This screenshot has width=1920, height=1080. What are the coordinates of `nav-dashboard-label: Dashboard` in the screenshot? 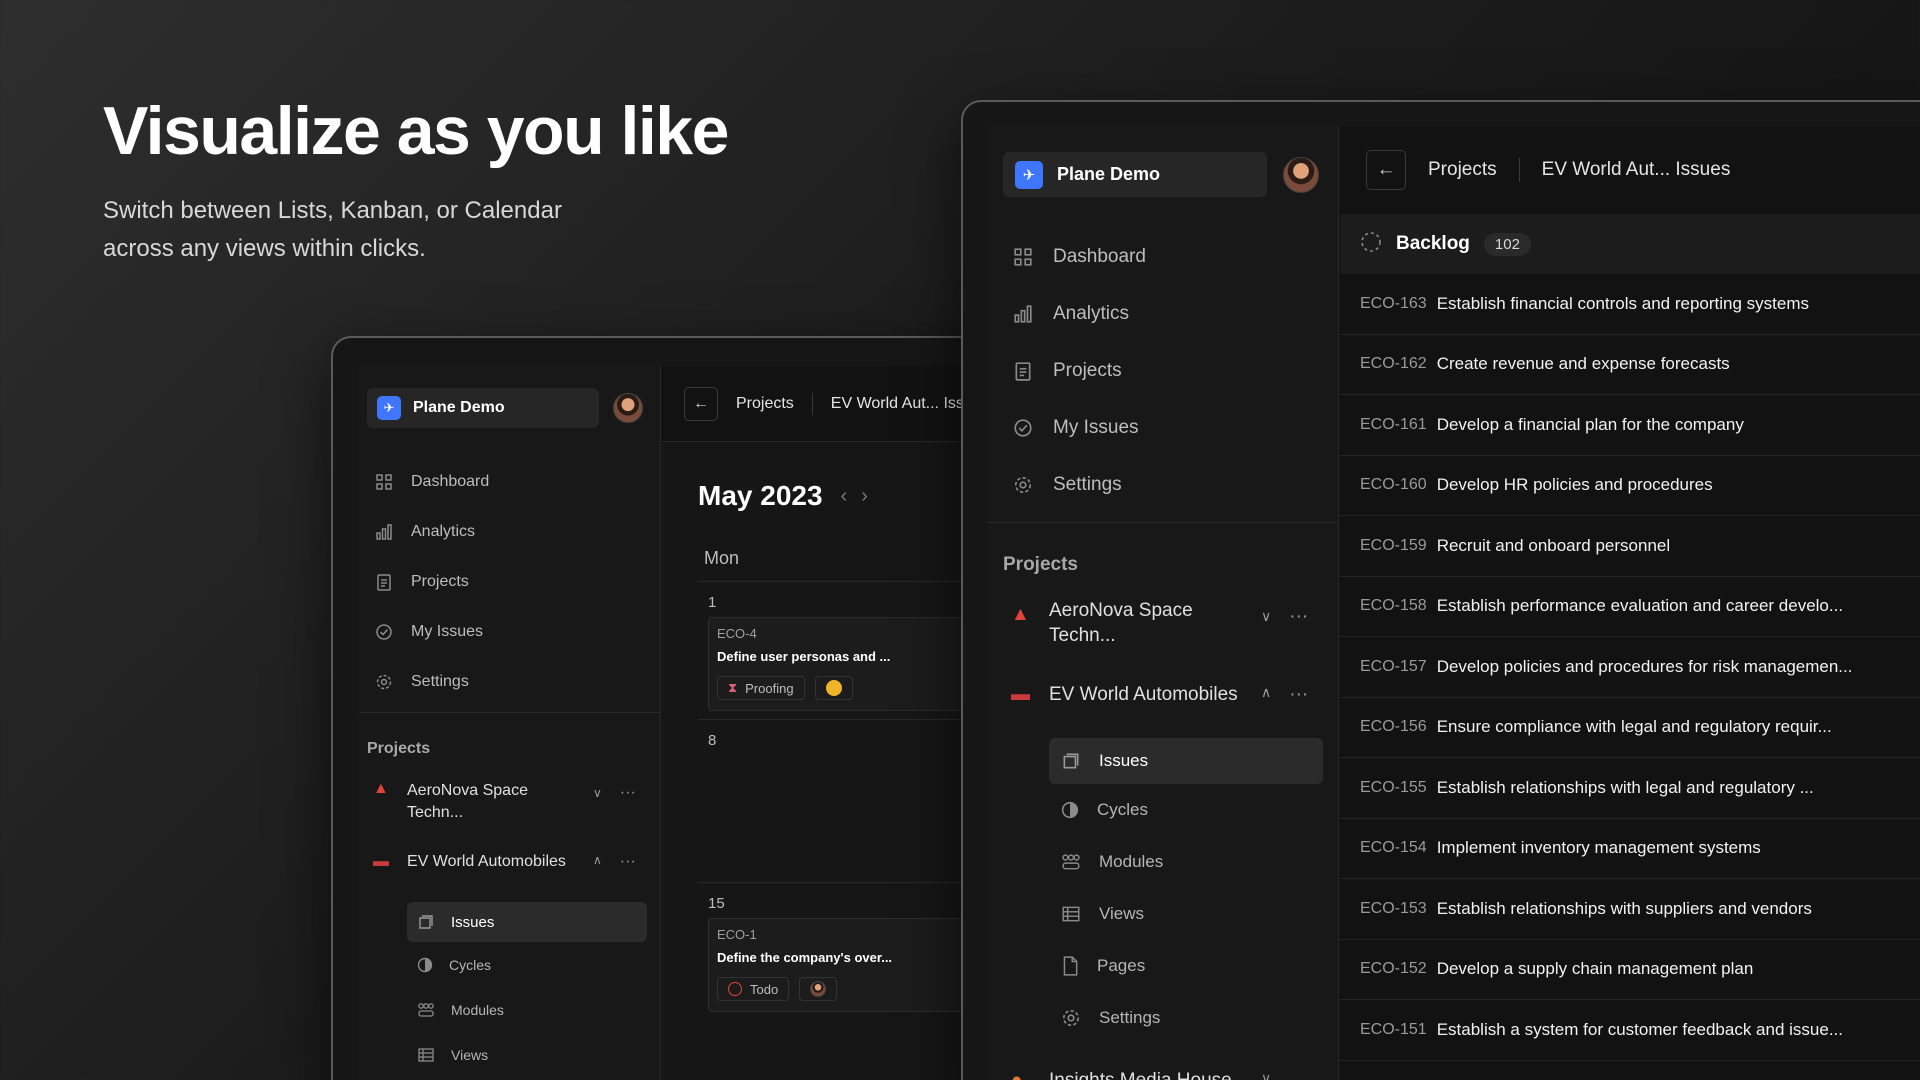 It's located at (1099, 256).